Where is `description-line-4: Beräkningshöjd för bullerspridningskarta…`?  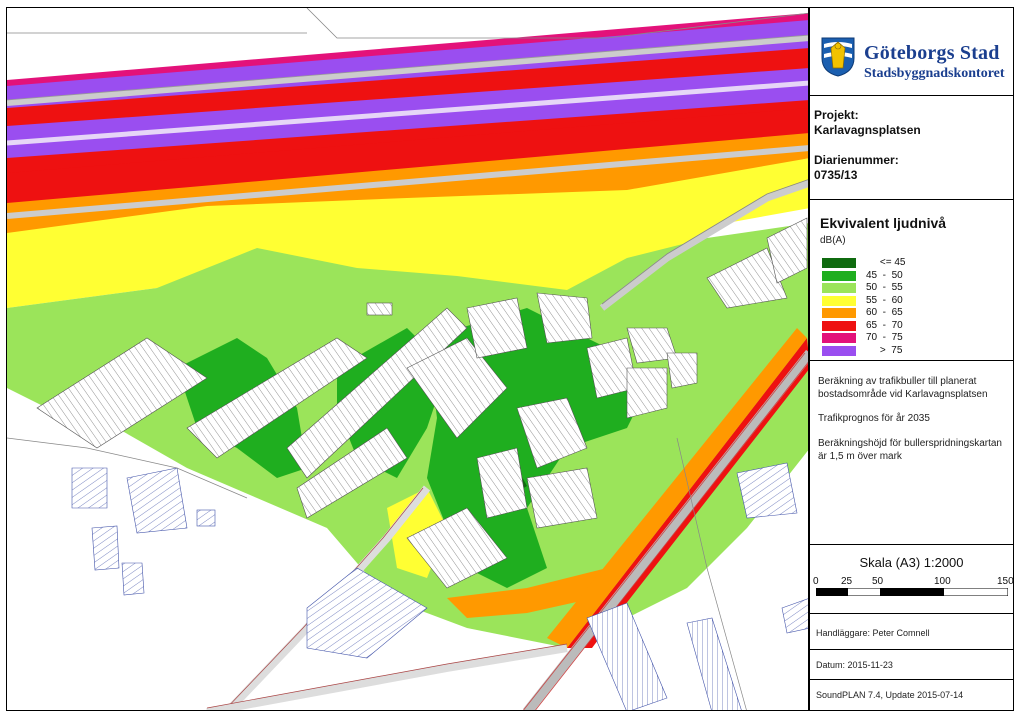
description-line-4: Beräkningshöjd för bullerspridningskarta… is located at coordinates (910, 443).